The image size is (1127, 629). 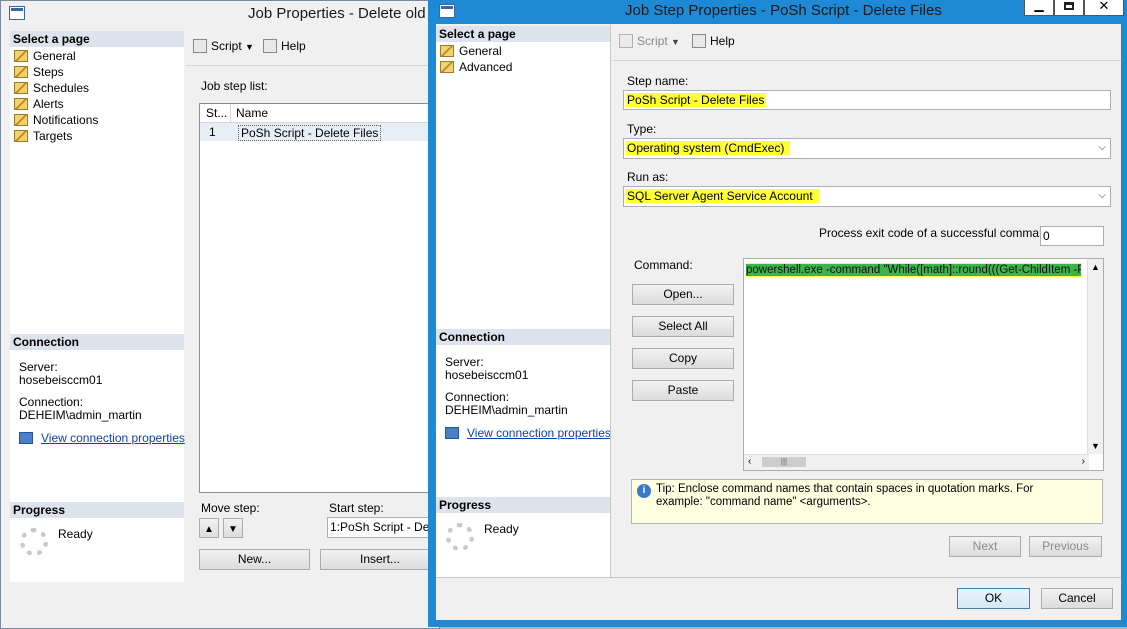 What do you see at coordinates (867, 148) in the screenshot?
I see `type-select: Operating system (CmdExec) ⌵` at bounding box center [867, 148].